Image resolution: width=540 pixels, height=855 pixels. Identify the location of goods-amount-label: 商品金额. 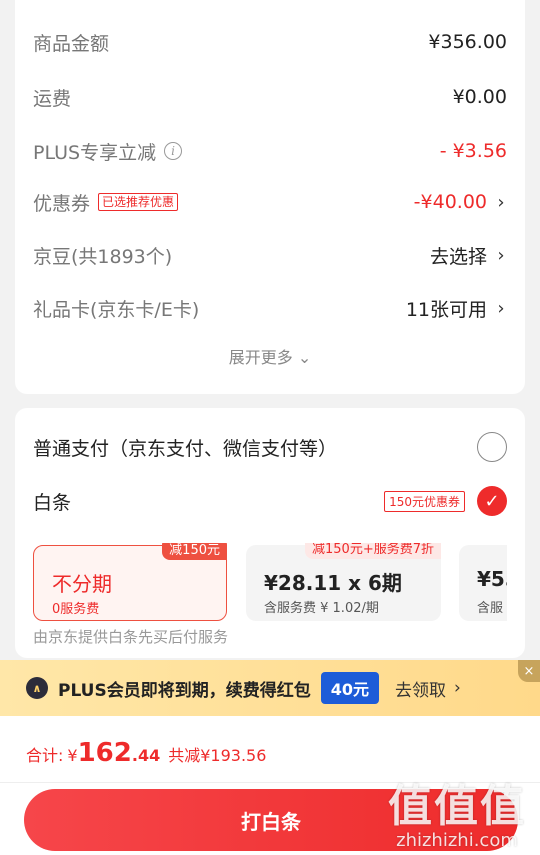
(71, 43).